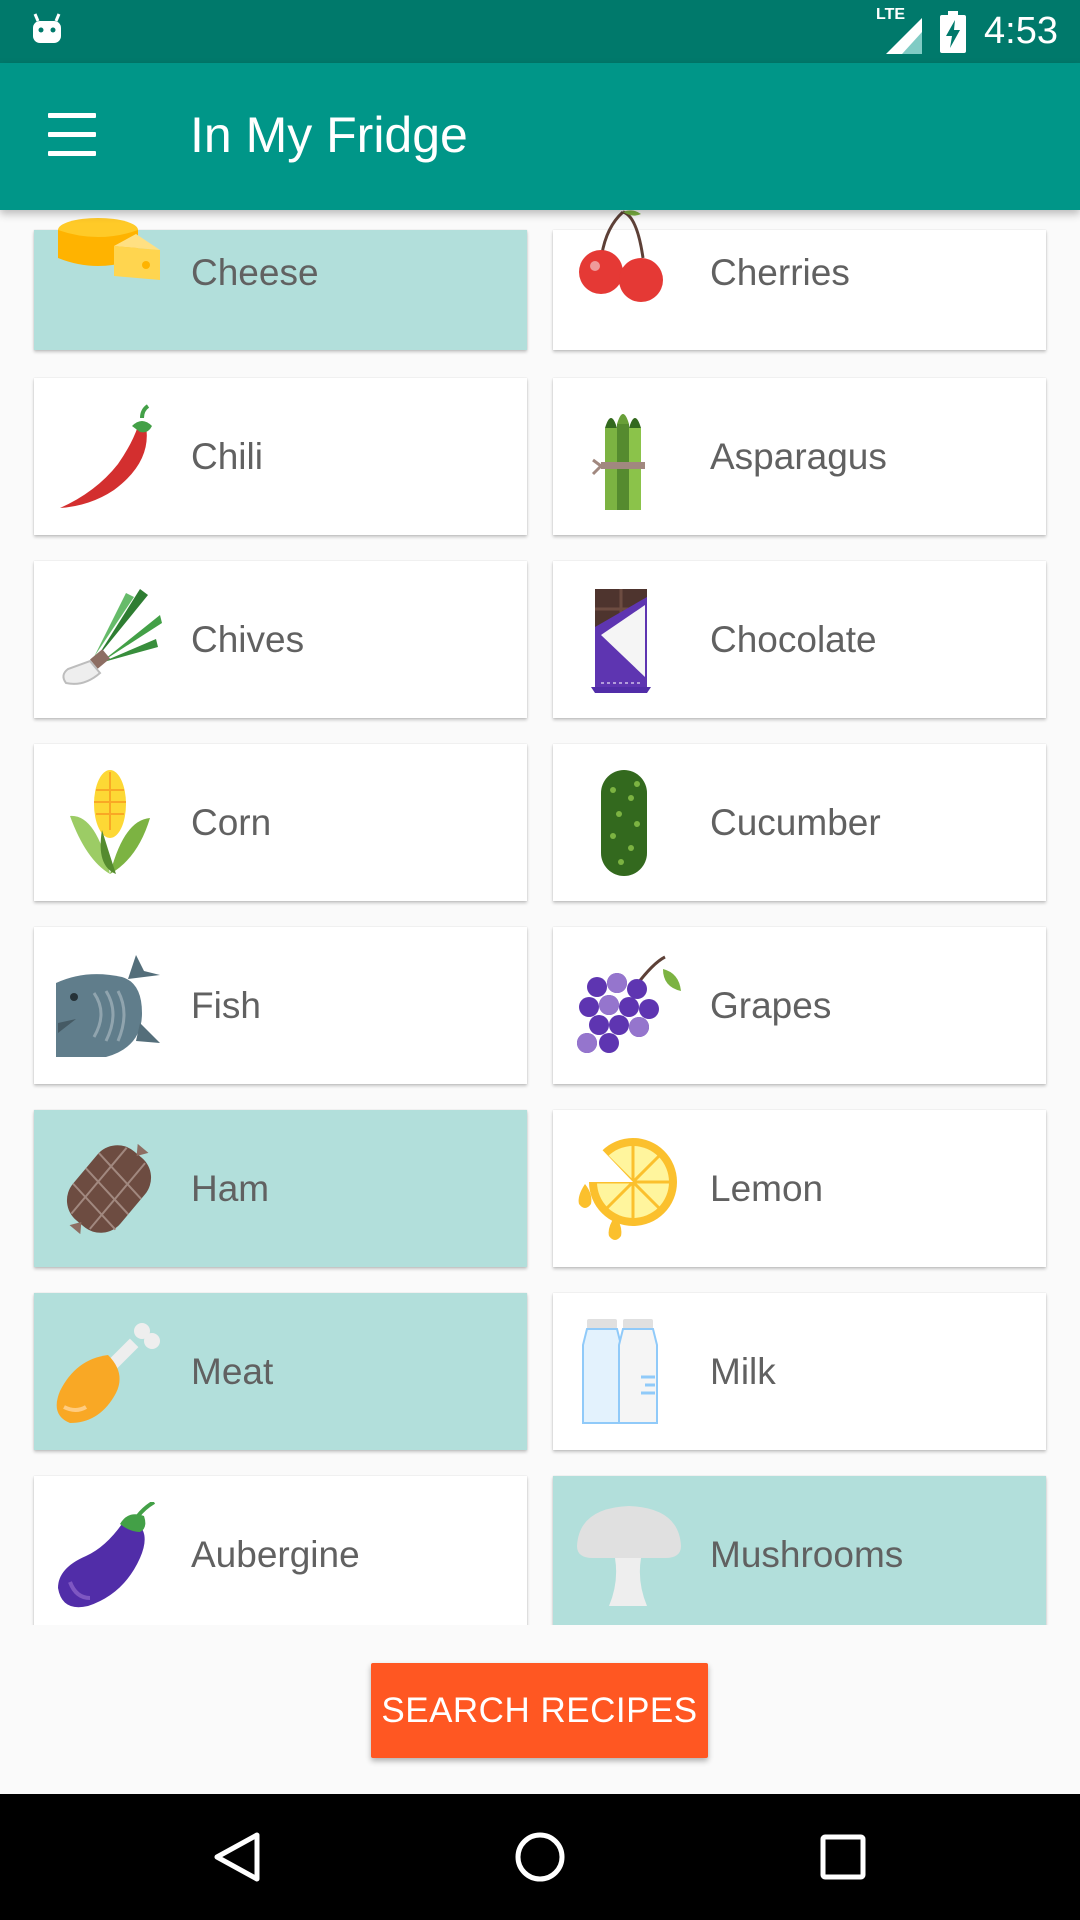 This screenshot has width=1080, height=1920. I want to click on ingredient-card: Cucumber, so click(799, 822).